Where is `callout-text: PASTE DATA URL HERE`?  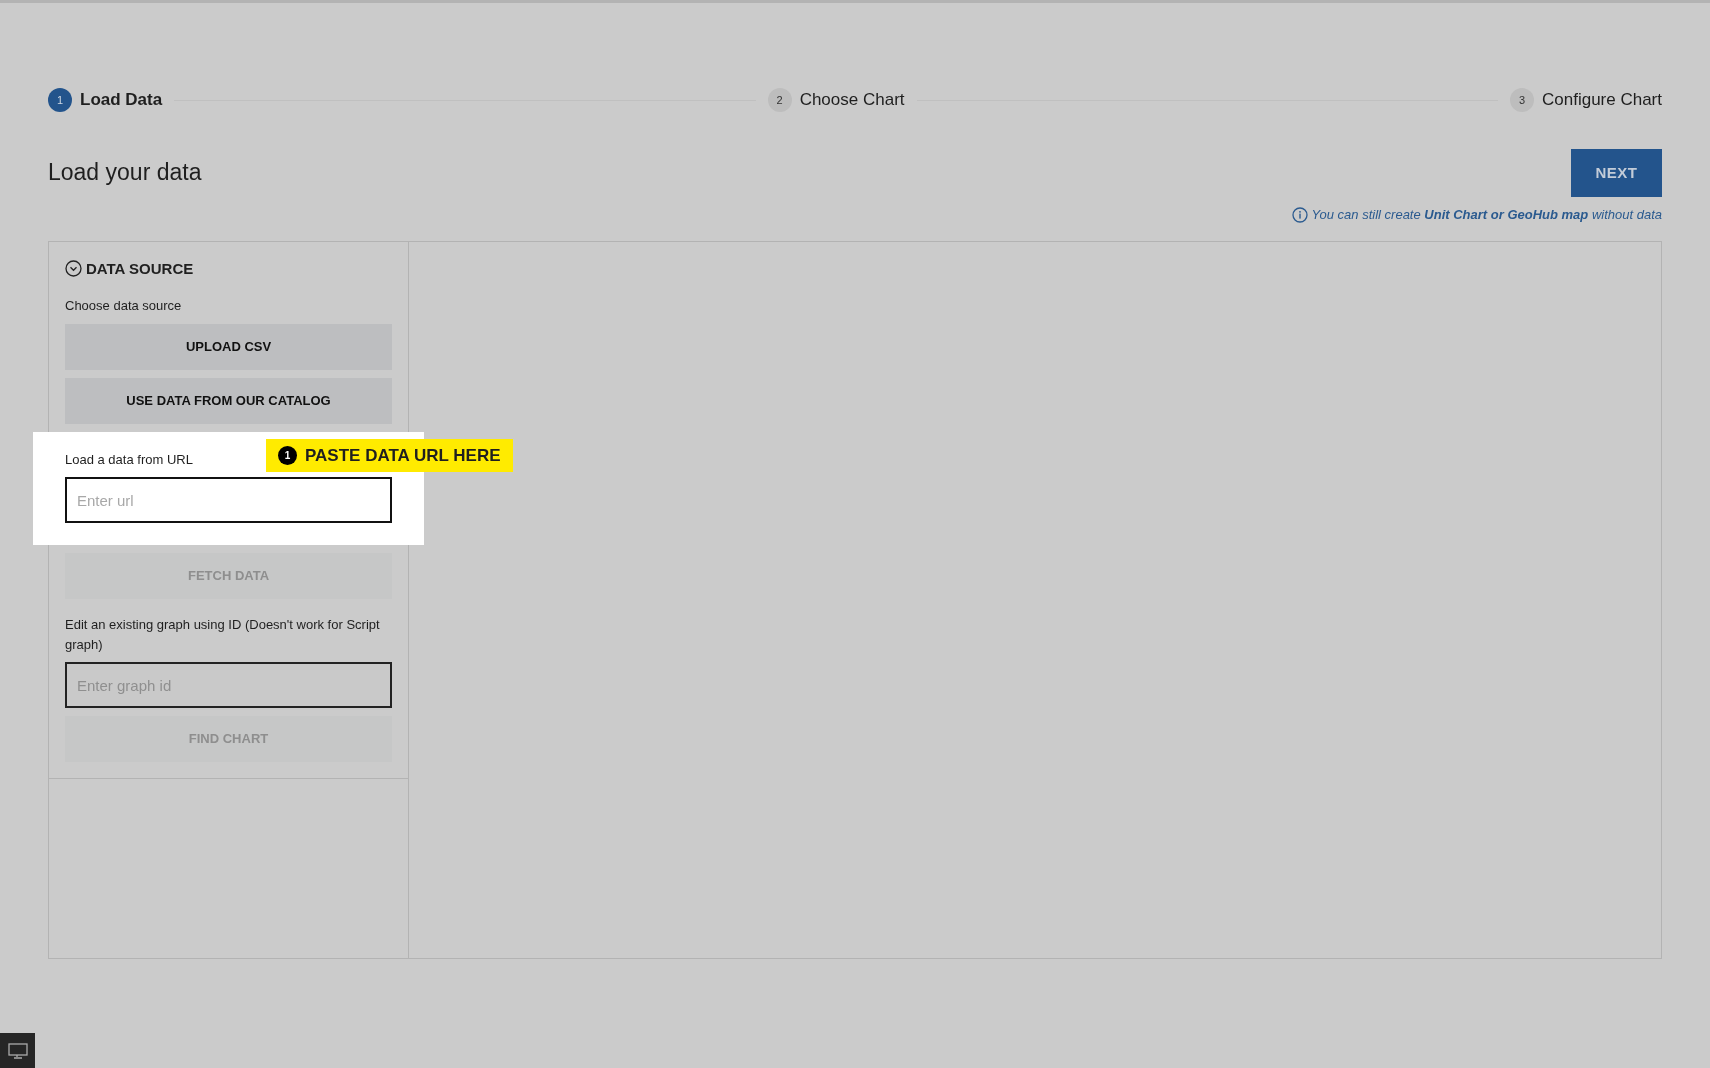
callout-text: PASTE DATA URL HERE is located at coordinates (403, 455).